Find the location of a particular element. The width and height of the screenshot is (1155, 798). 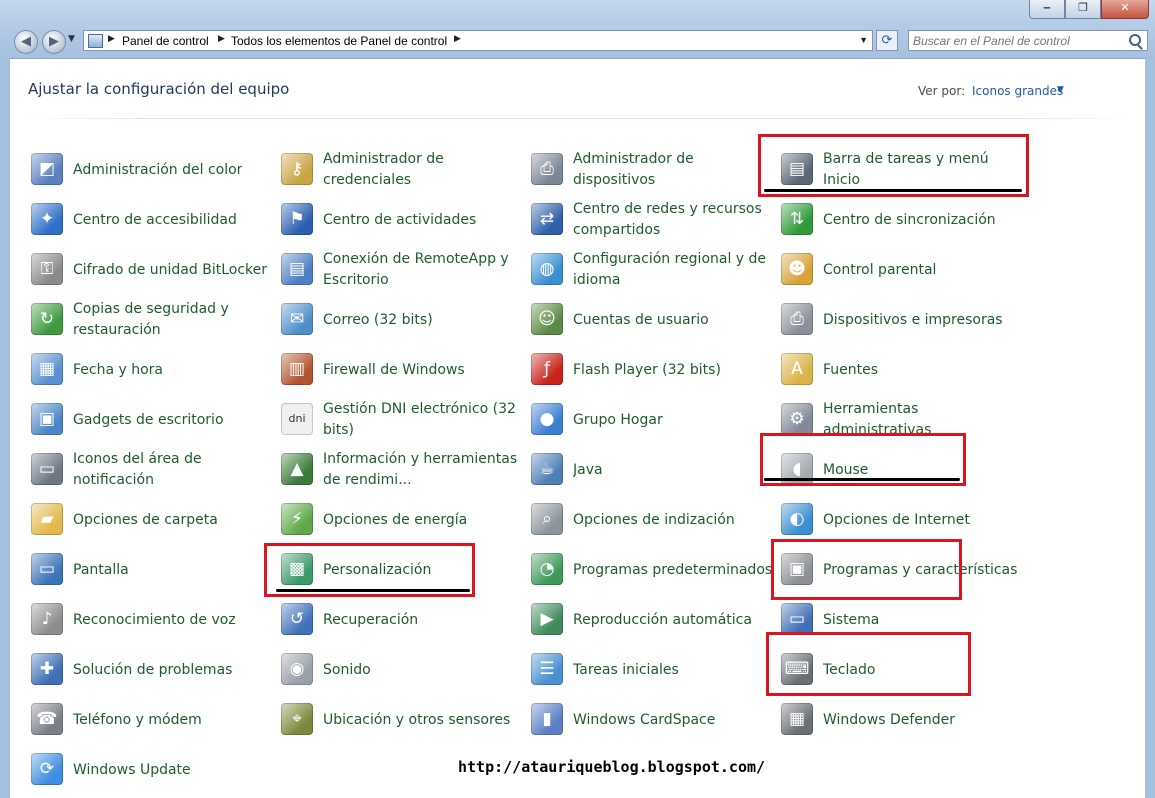

close-button: ✕ is located at coordinates (1125, 9).